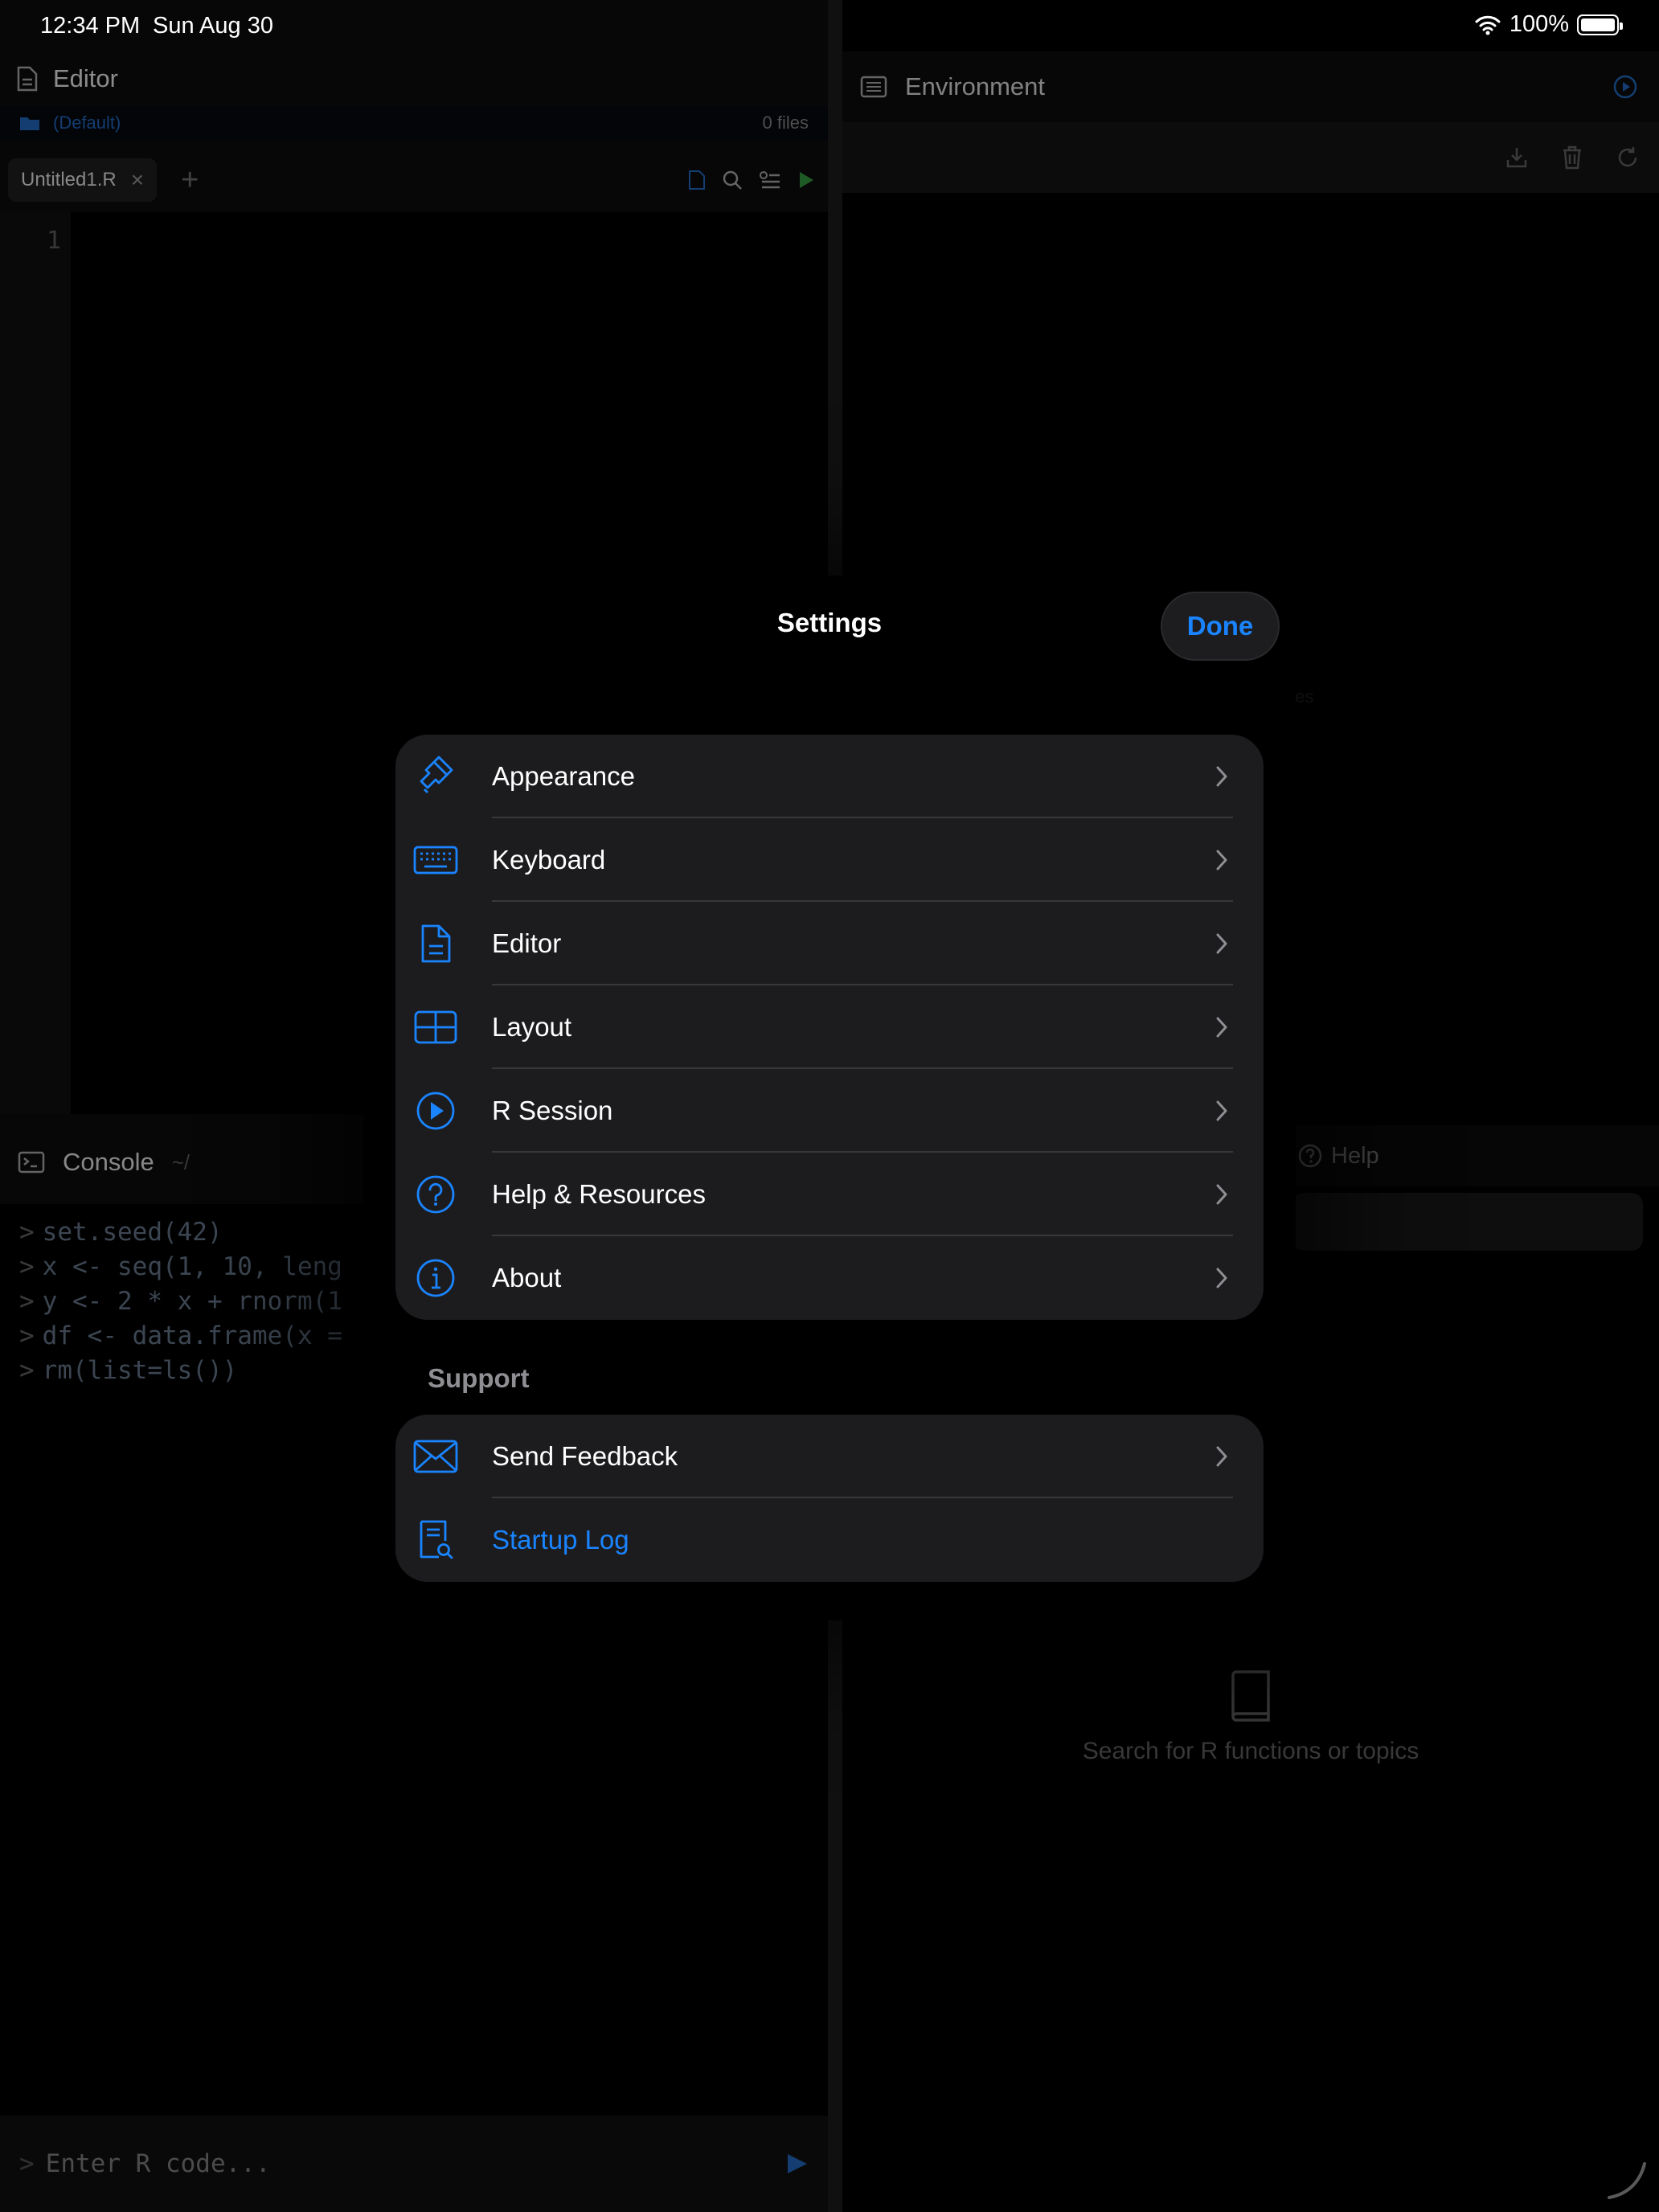  Describe the element at coordinates (552, 1110) in the screenshot. I see `settings-row-label: R Session` at that location.